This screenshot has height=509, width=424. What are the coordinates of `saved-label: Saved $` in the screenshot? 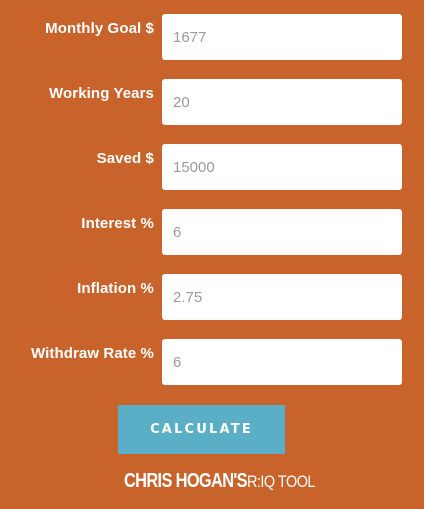 It's located at (125, 158).